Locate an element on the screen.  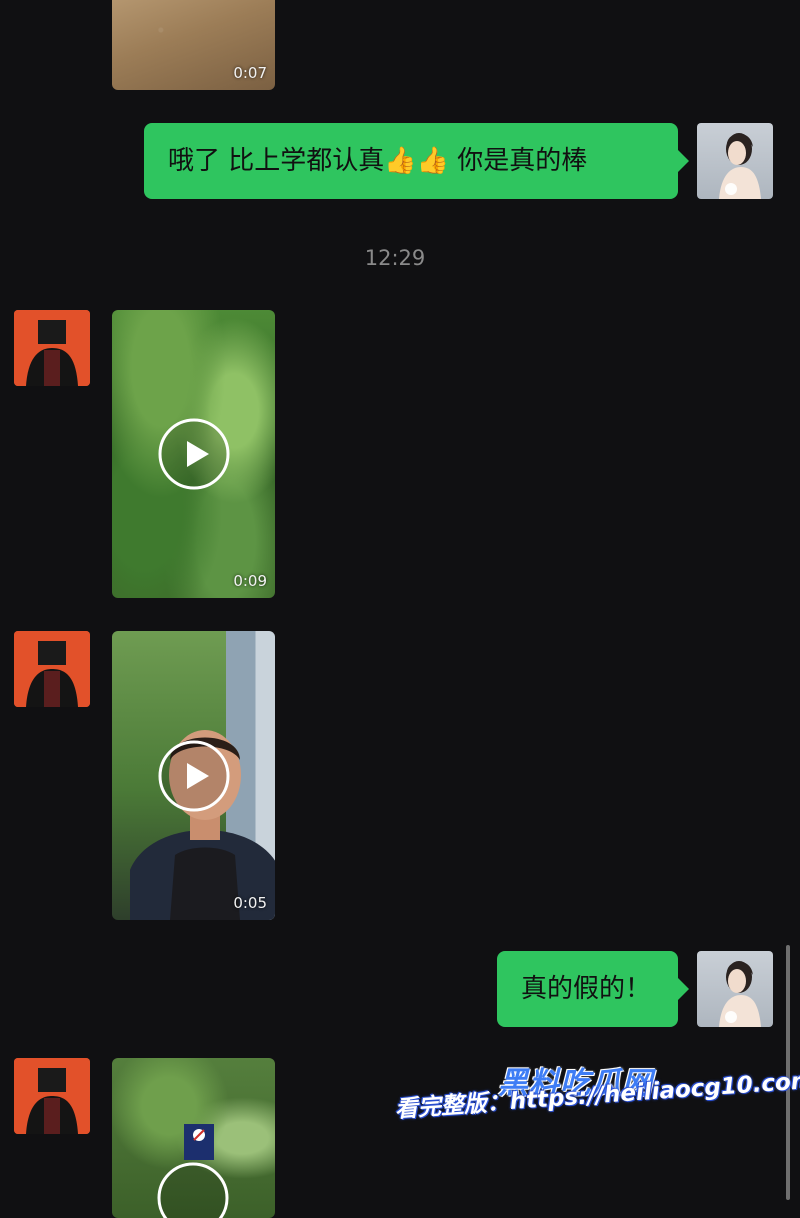
video-message is located at coordinates (193, 1138).